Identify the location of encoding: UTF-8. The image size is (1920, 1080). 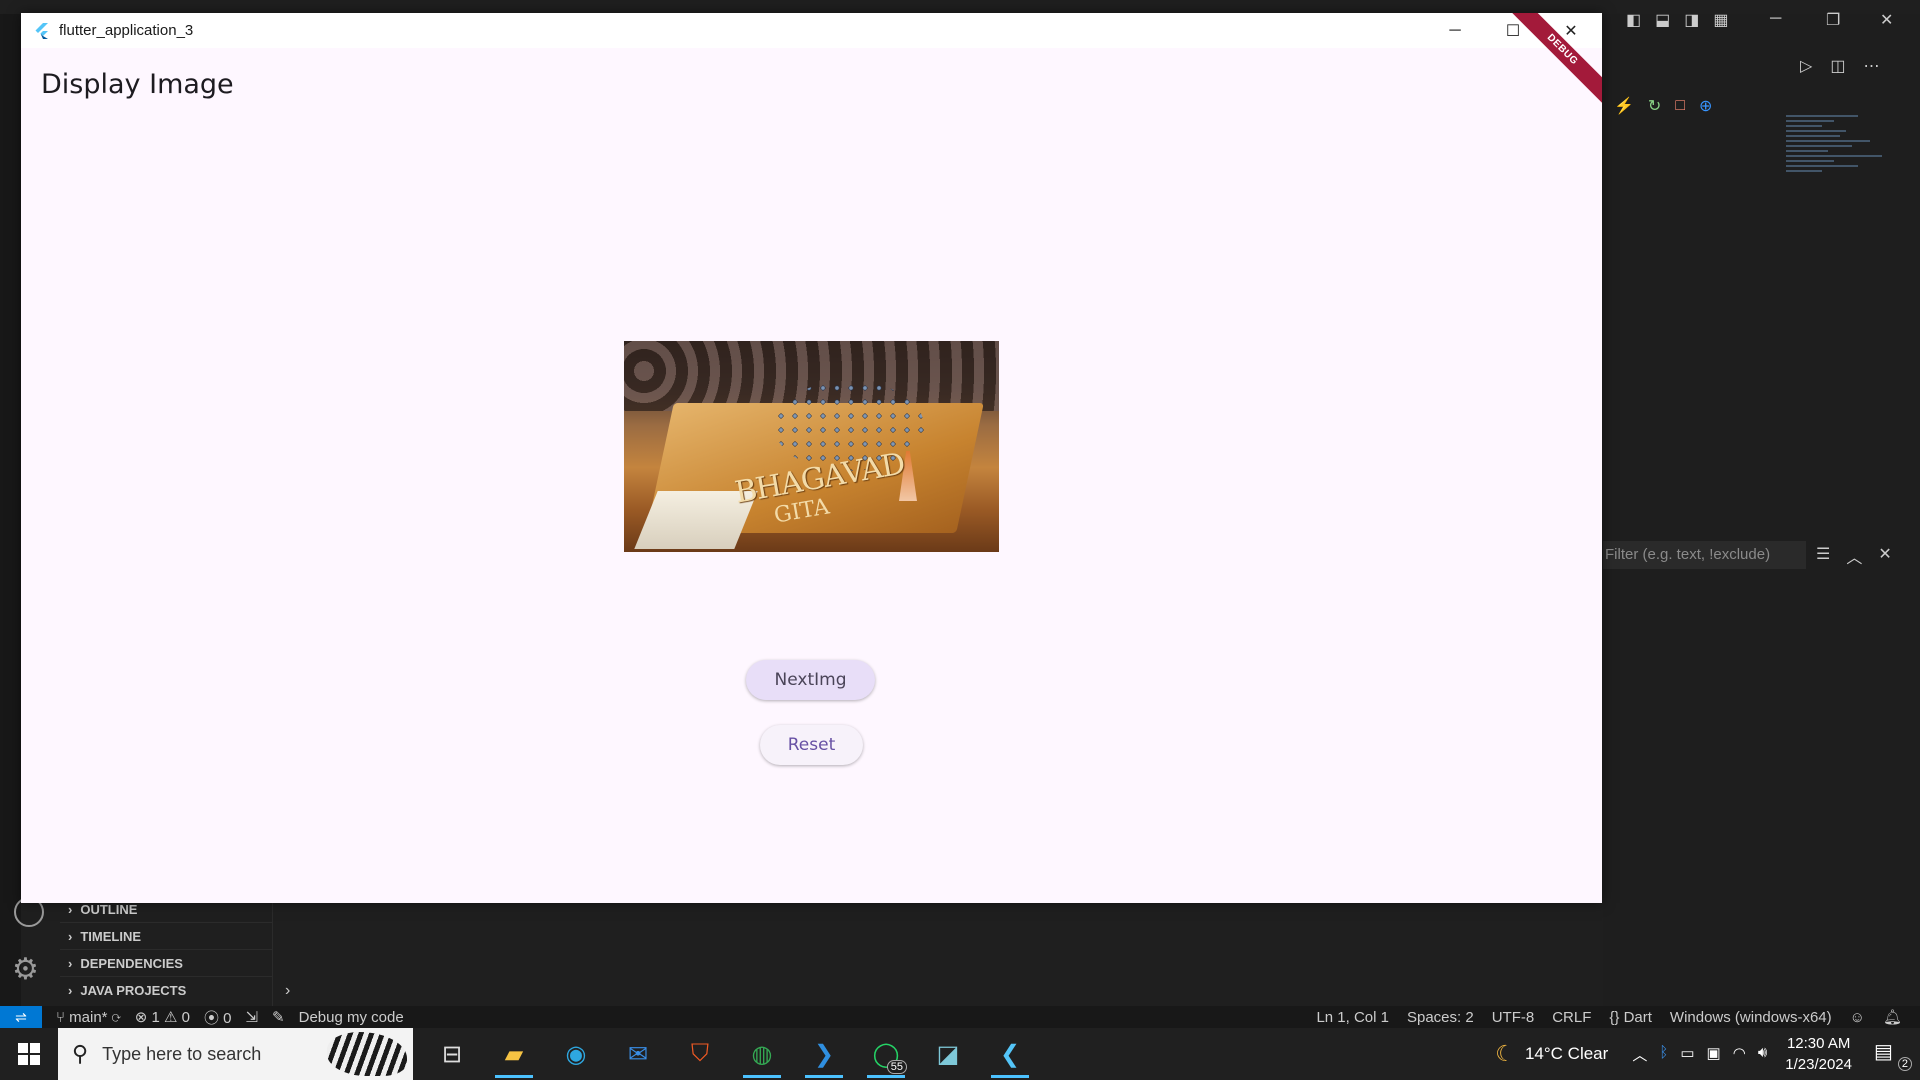
(1513, 1017).